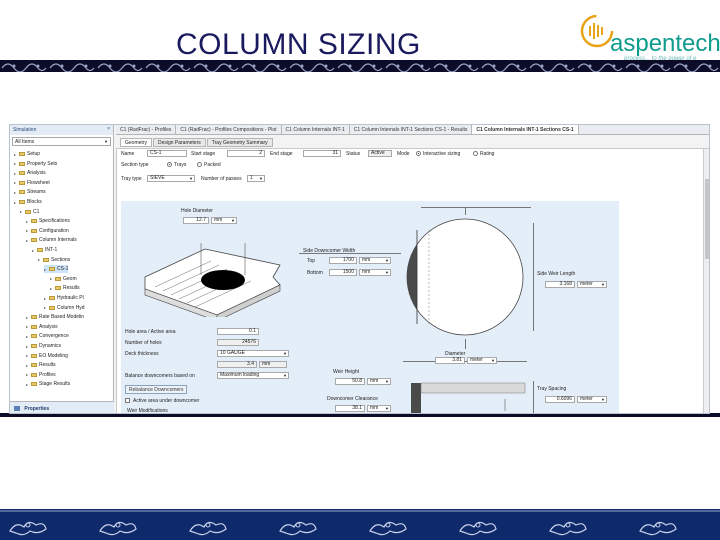  What do you see at coordinates (560, 284) in the screenshot?
I see `side-weir-field: 3.168` at bounding box center [560, 284].